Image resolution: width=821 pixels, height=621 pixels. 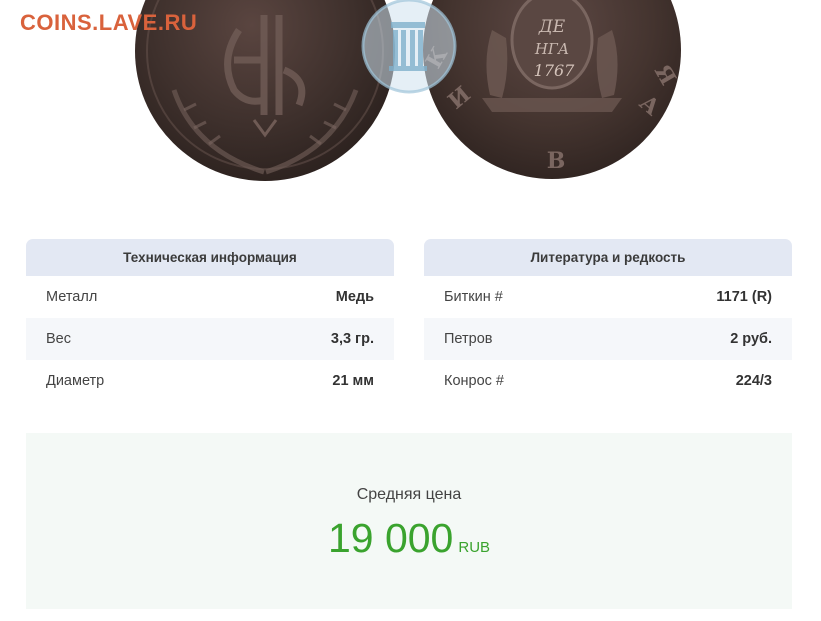 What do you see at coordinates (75, 381) in the screenshot?
I see `diameter-label: Диаметр` at bounding box center [75, 381].